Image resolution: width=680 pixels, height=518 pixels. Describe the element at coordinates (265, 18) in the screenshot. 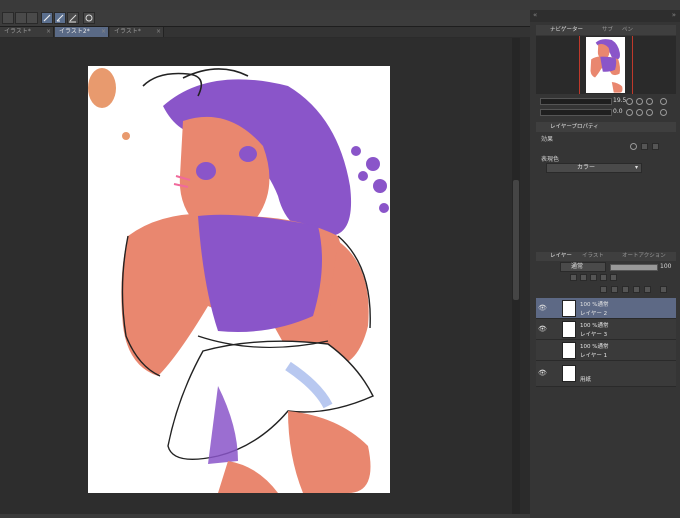

I see `command-bar` at that location.